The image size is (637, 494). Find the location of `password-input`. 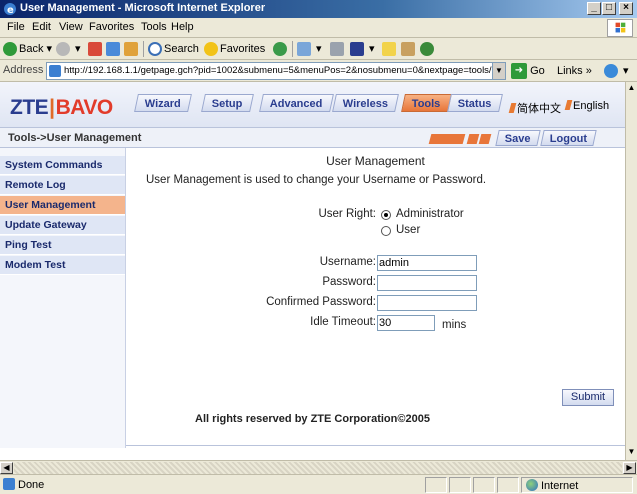

password-input is located at coordinates (427, 283).